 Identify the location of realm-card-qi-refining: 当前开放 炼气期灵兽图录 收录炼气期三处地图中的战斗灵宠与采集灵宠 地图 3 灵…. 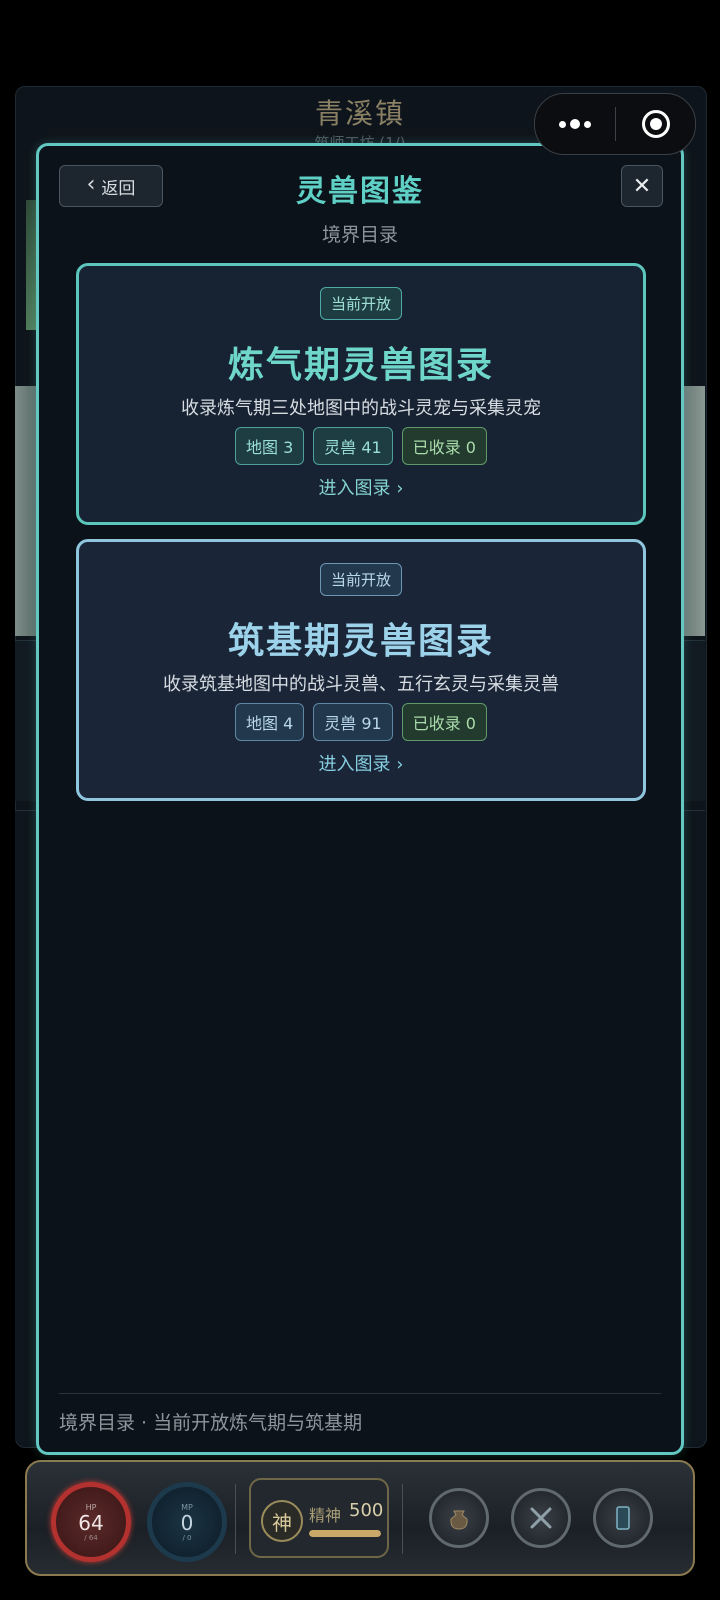
(361, 394).